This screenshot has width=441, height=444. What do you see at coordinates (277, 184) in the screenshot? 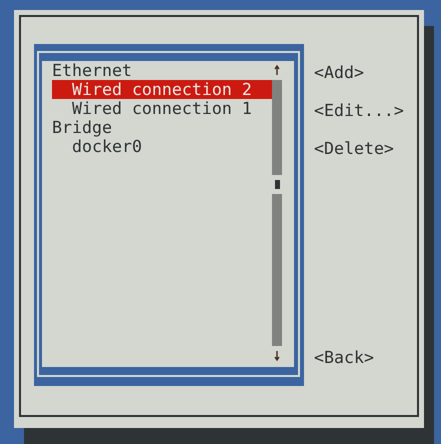
I see `scrollbar-thumb` at bounding box center [277, 184].